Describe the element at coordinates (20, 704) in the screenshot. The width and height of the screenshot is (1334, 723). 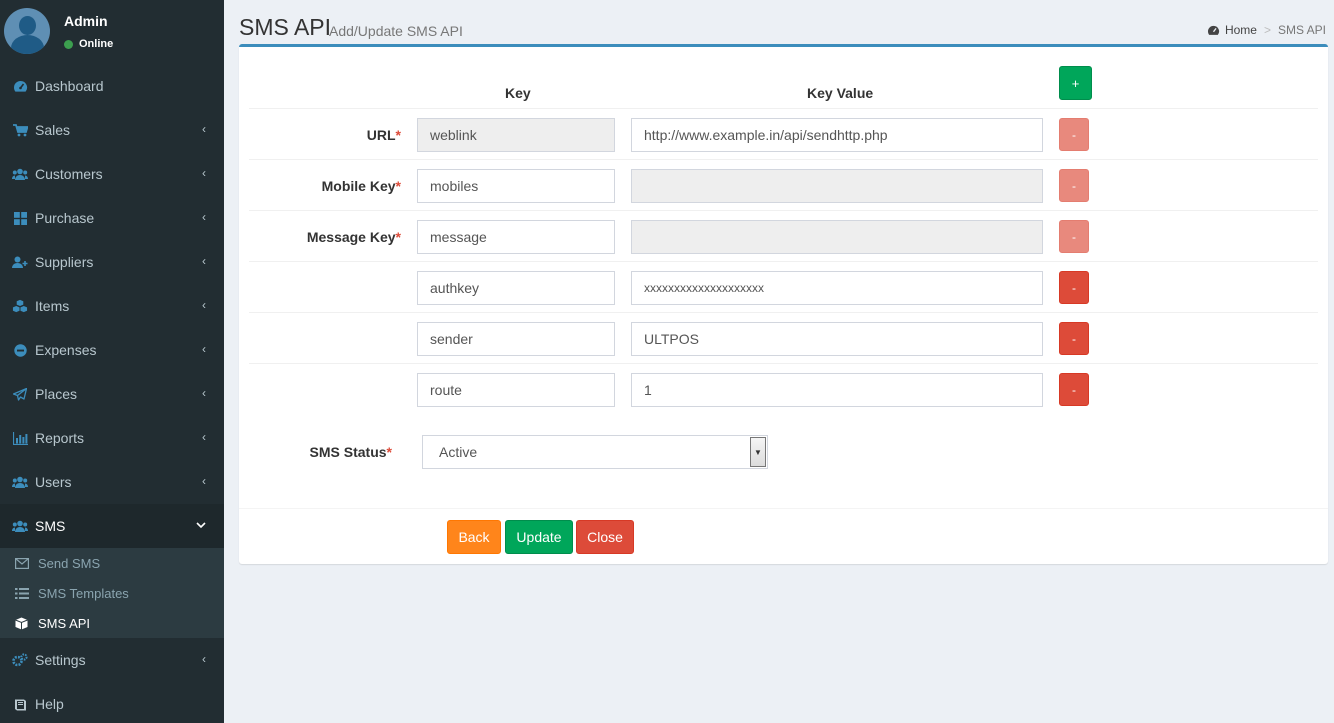
I see `book-icon` at that location.